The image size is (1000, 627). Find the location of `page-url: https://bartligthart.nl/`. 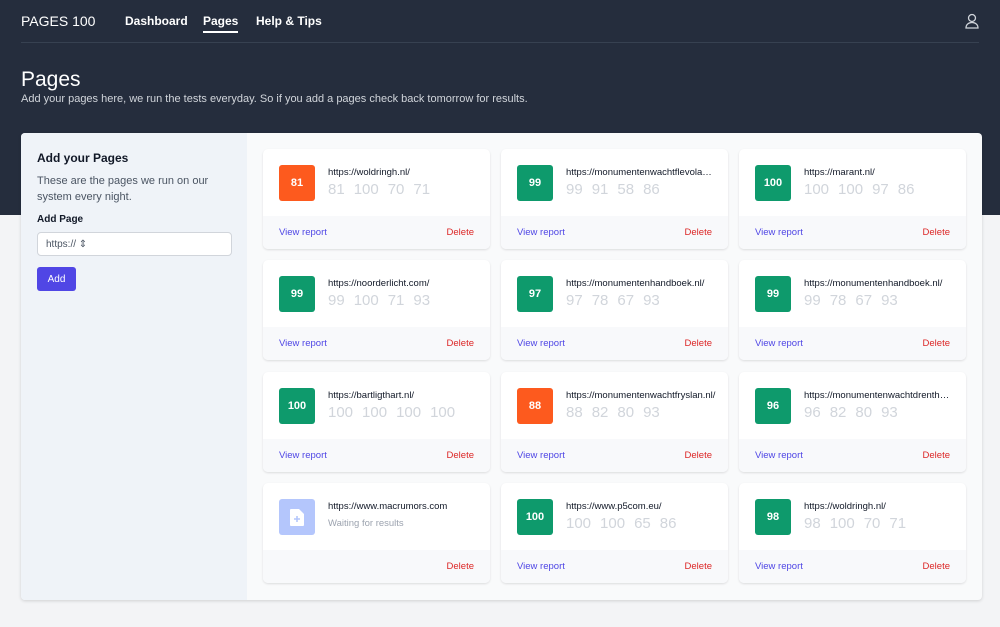

page-url: https://bartligthart.nl/ is located at coordinates (371, 395).